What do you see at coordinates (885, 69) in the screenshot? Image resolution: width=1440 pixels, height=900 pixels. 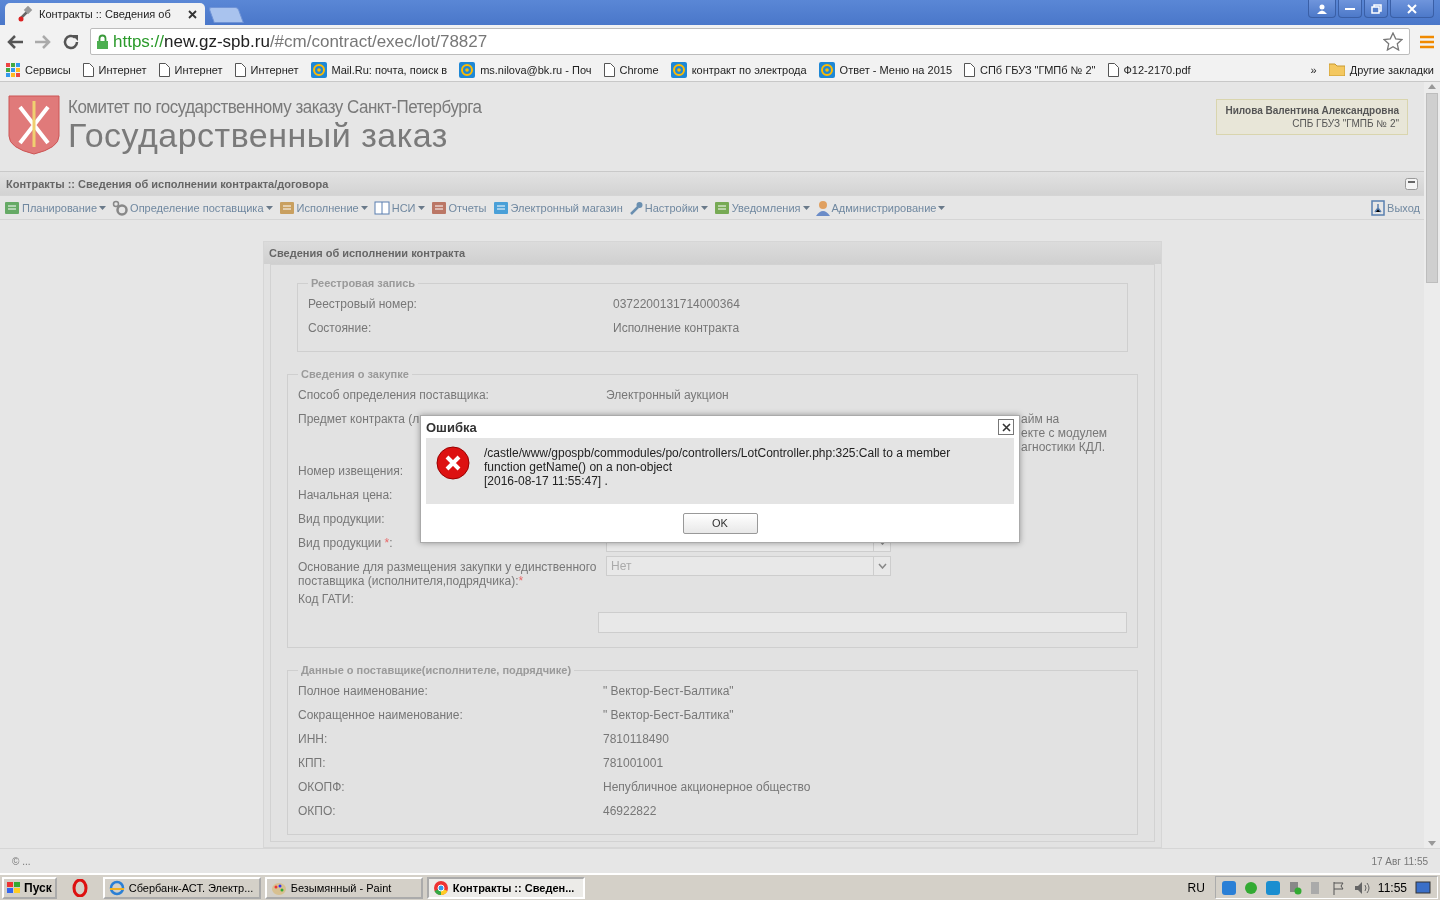 I see `bookmark: Ответ - Меню на 2015` at bounding box center [885, 69].